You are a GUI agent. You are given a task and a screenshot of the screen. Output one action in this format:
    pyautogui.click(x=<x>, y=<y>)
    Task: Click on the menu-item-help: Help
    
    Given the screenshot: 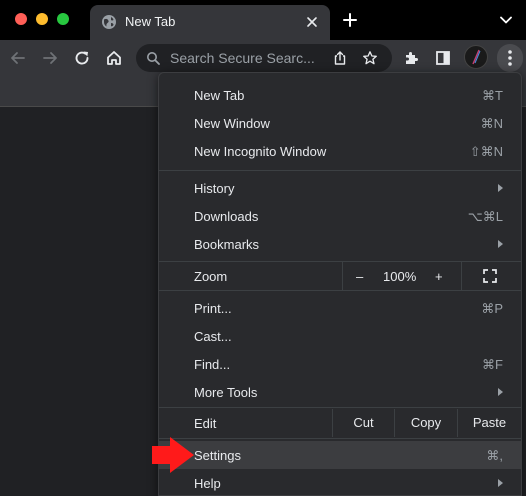 What is the action you would take?
    pyautogui.click(x=340, y=482)
    